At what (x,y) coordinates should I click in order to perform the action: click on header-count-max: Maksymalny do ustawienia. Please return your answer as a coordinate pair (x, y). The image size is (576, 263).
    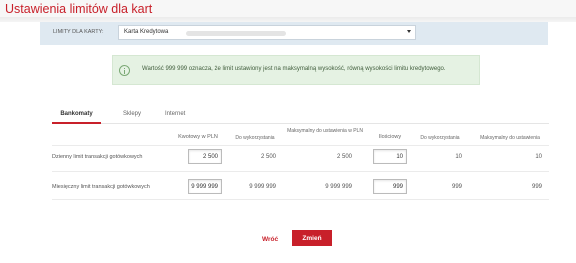
    Looking at the image, I should click on (510, 138).